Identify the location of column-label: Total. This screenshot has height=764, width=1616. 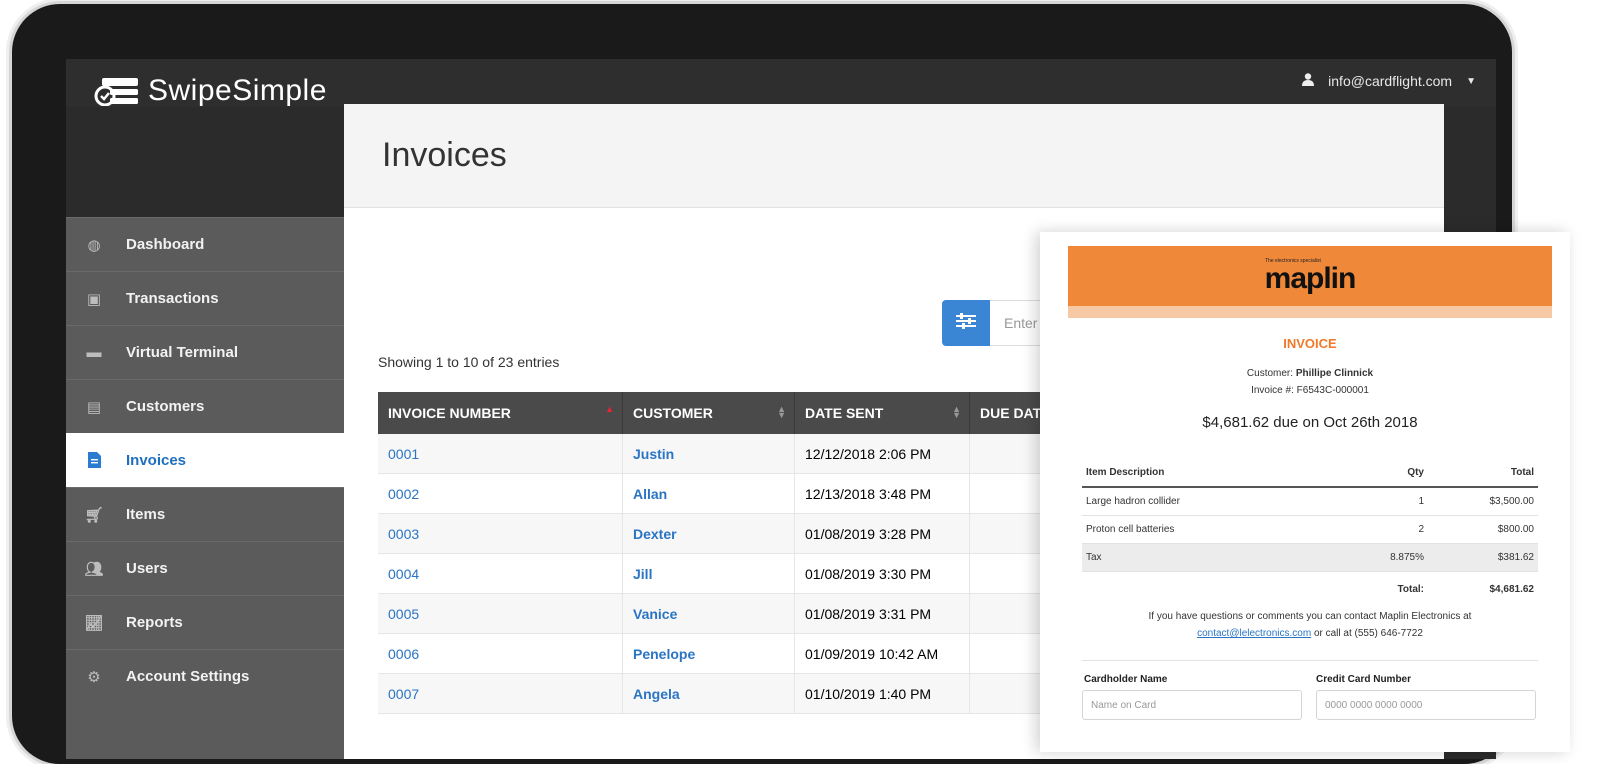
(1522, 472).